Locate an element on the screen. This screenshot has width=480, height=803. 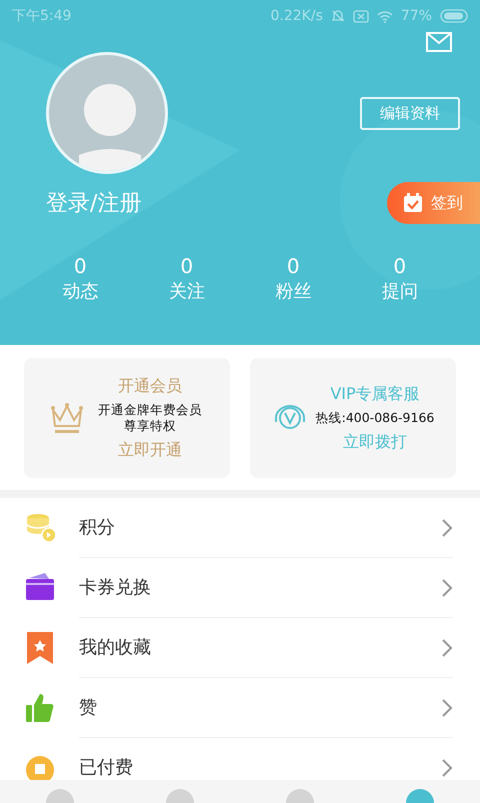
card-description: 开通金牌年费会员 is located at coordinates (150, 410).